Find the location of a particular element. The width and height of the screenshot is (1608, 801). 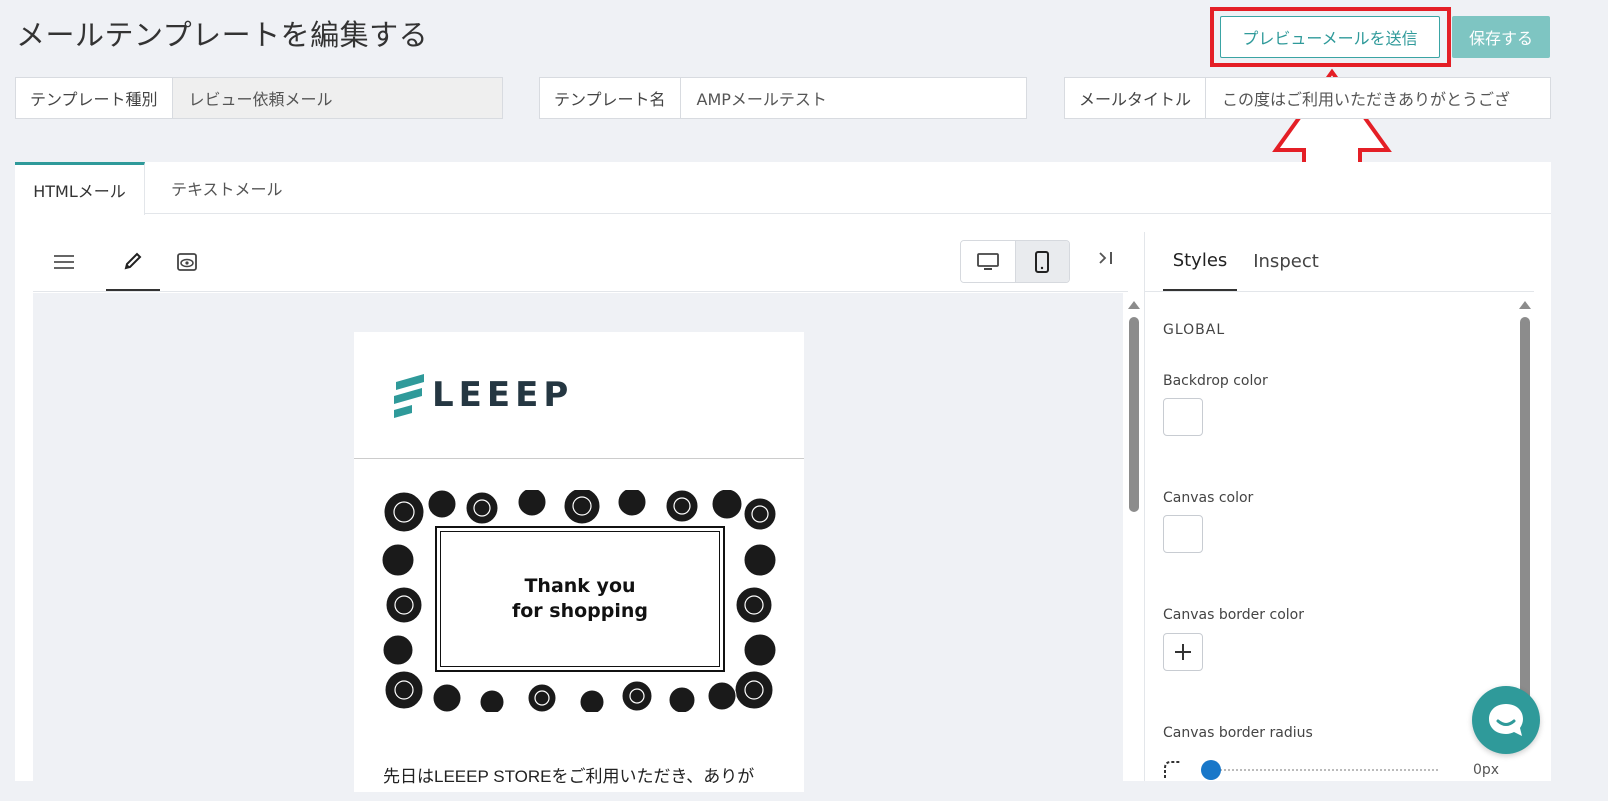

email-body-text: 先日はLEEEP STOREをご利用いただき、ありが is located at coordinates (569, 776).